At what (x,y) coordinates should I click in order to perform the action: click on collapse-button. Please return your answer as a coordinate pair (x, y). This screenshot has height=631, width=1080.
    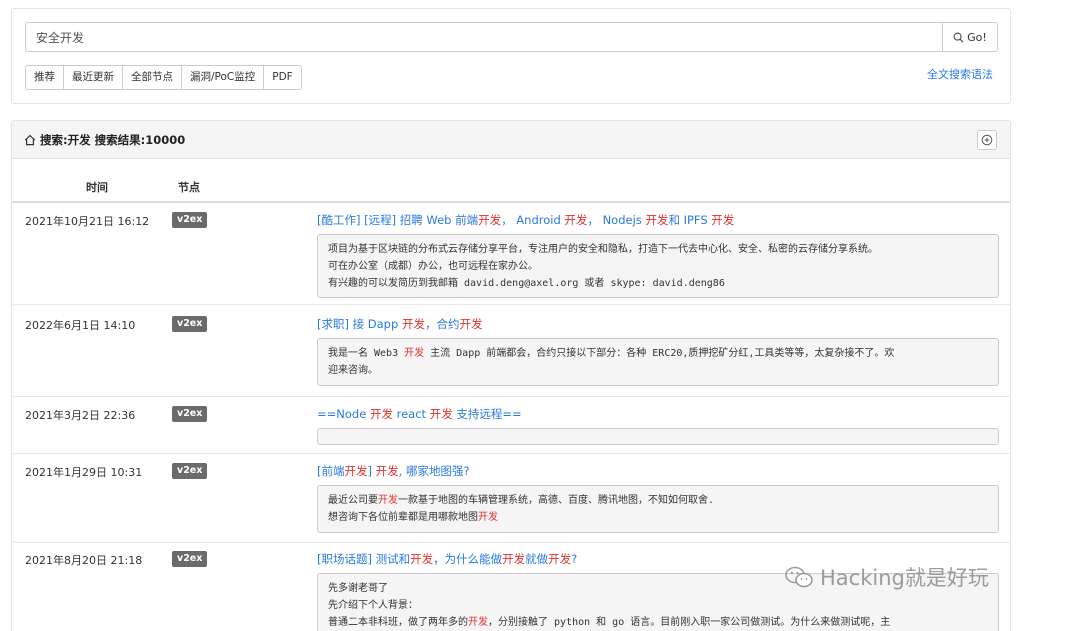
    Looking at the image, I should click on (987, 140).